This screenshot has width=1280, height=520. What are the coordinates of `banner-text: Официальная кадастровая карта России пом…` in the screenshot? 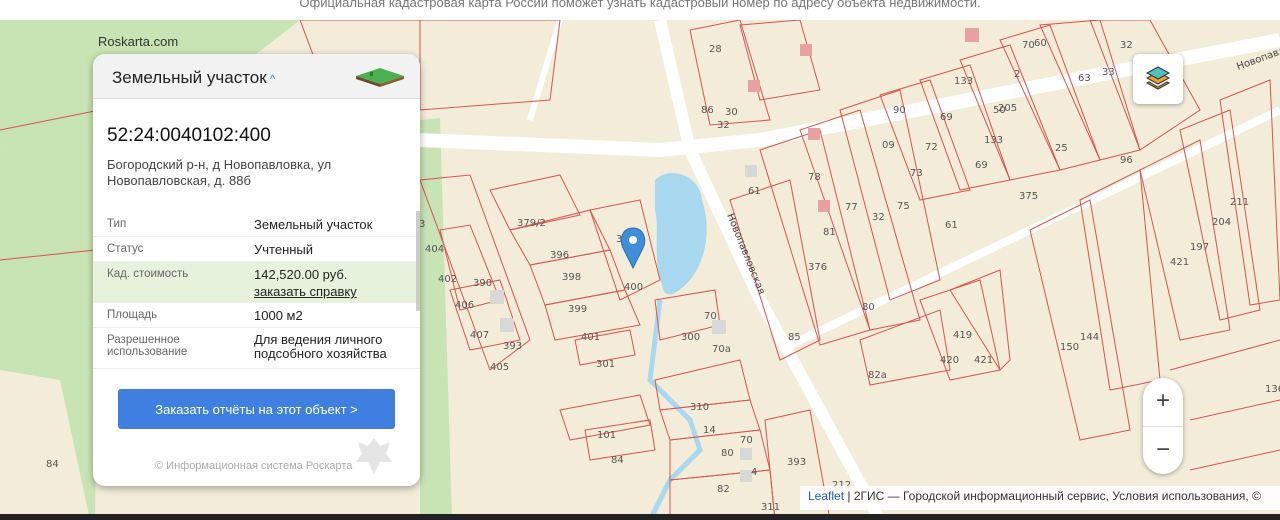 It's located at (640, 5).